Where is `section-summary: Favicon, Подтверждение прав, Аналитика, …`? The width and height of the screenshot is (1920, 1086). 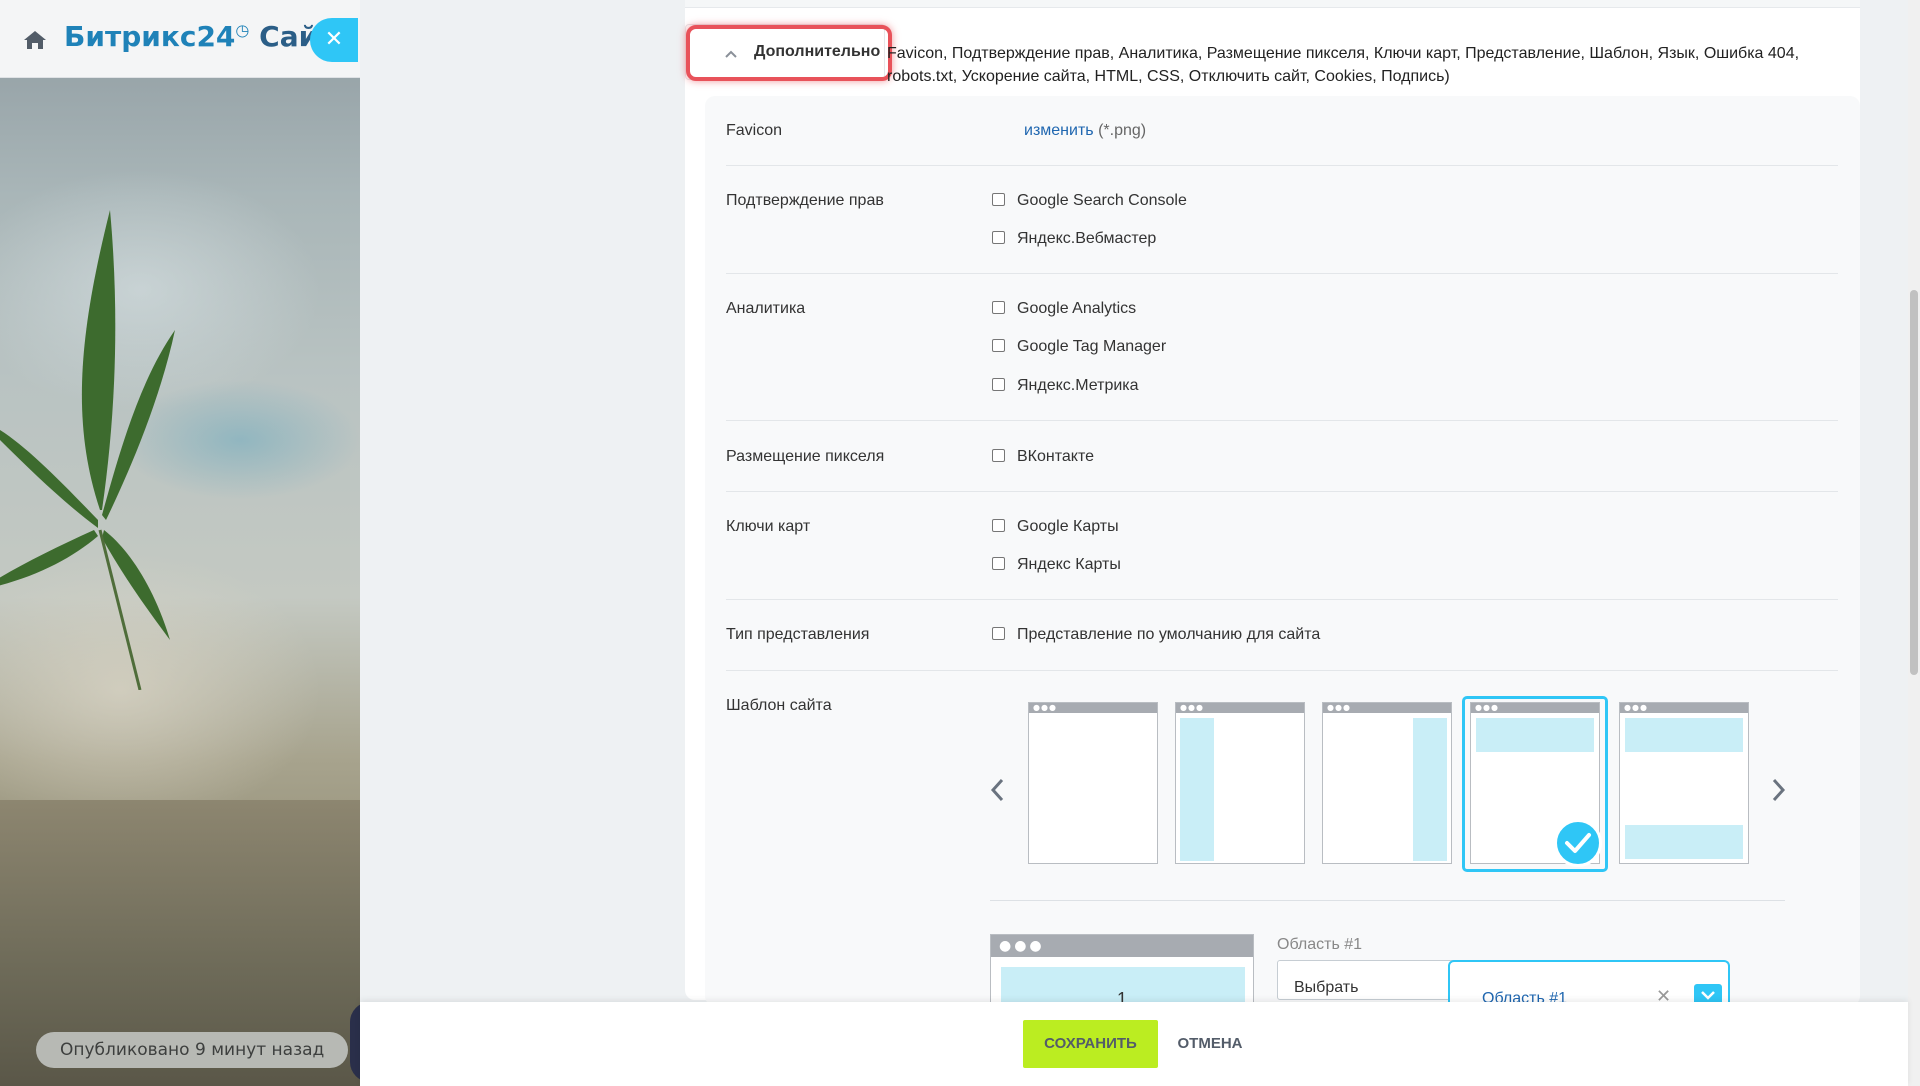
section-summary: Favicon, Подтверждение прав, Аналитика, … is located at coordinates (1343, 65).